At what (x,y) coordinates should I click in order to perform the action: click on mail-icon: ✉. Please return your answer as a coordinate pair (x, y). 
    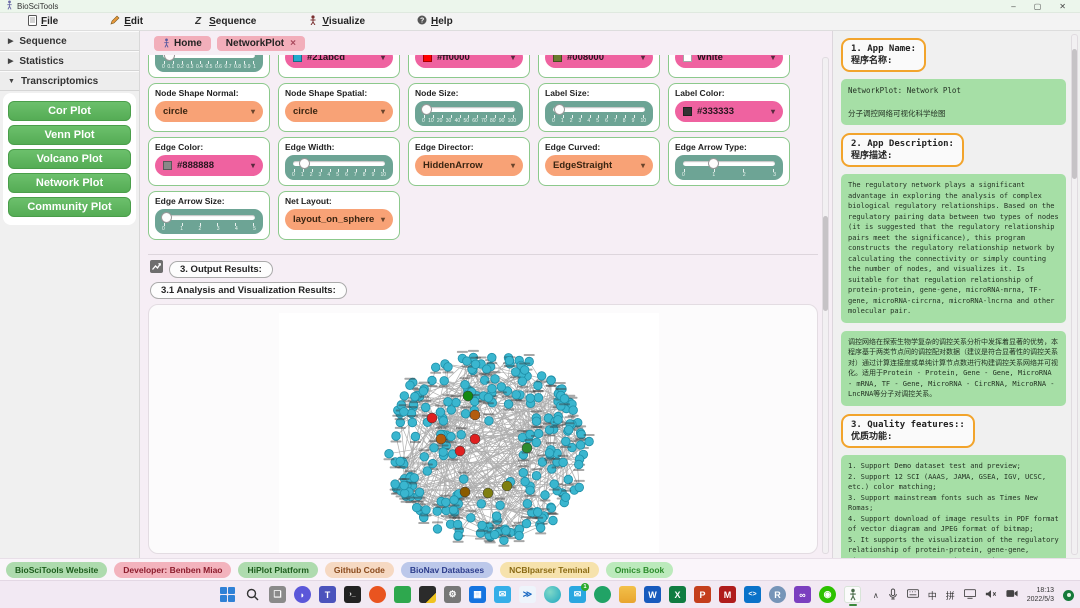
    Looking at the image, I should click on (502, 594).